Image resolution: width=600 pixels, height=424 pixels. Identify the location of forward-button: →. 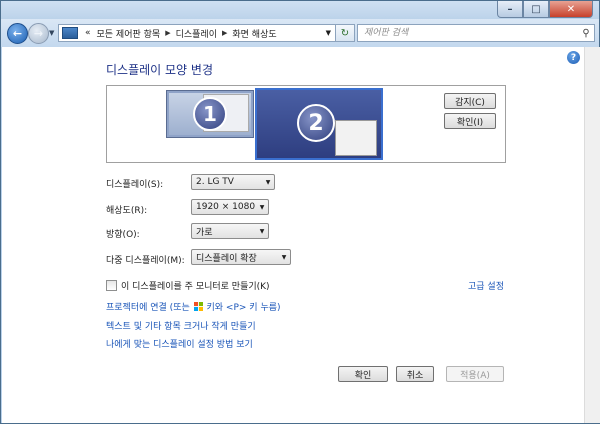
(38, 33).